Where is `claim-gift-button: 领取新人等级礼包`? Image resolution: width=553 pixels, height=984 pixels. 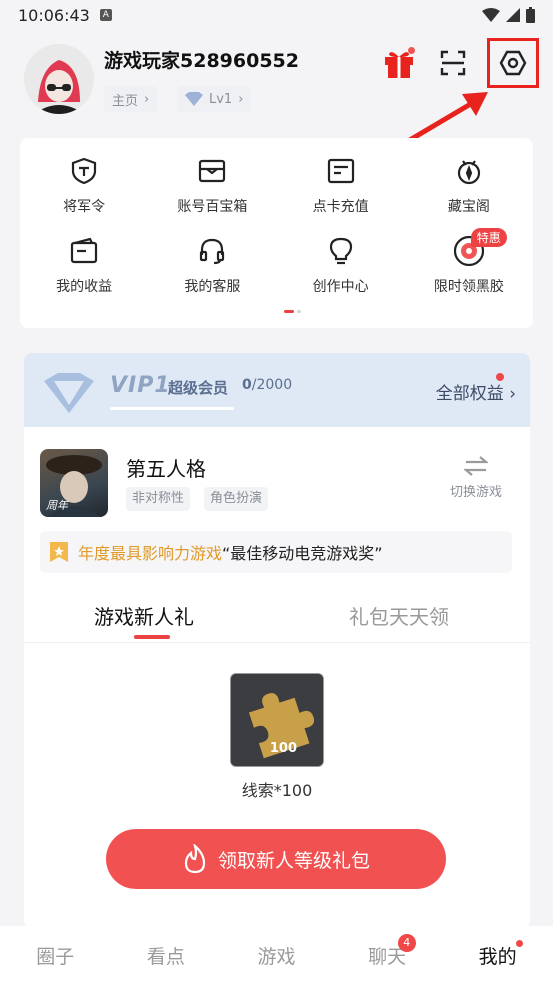 claim-gift-button: 领取新人等级礼包 is located at coordinates (276, 859).